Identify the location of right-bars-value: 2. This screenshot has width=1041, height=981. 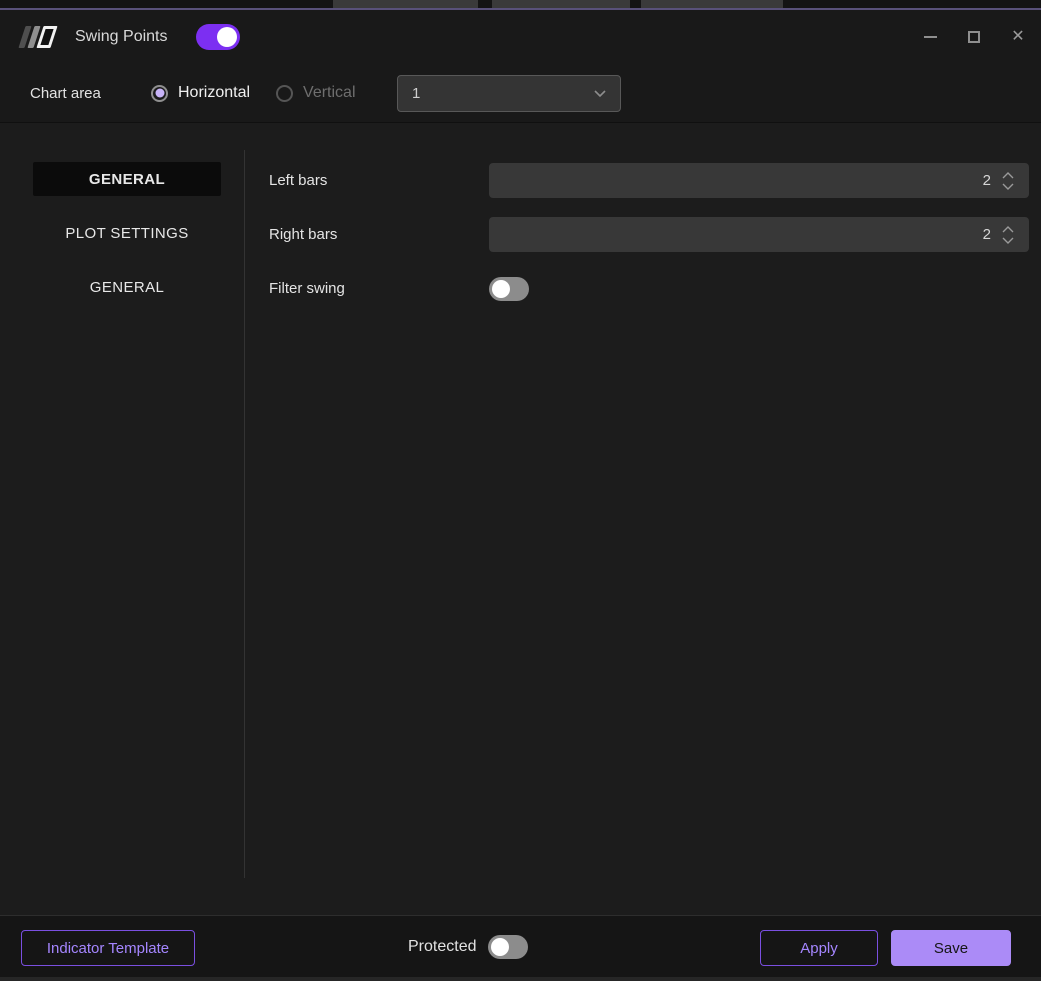
(986, 234).